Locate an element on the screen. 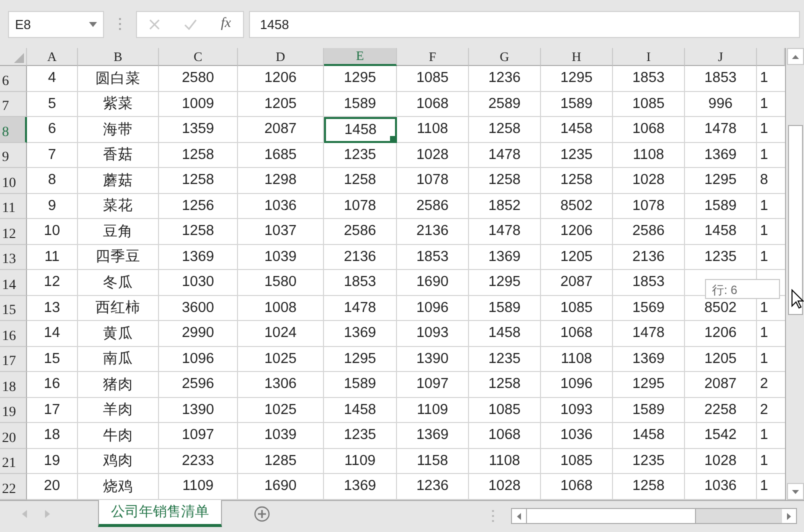  column-header: E is located at coordinates (360, 57).